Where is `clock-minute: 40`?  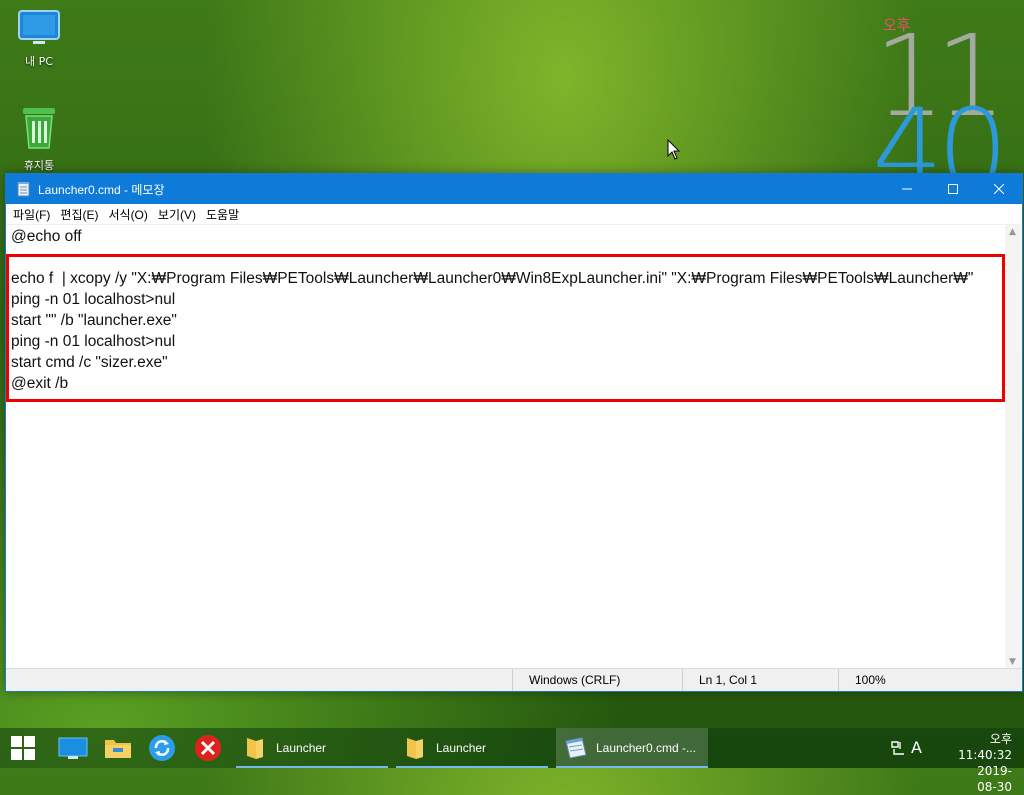
clock-minute: 40 is located at coordinates (936, 130).